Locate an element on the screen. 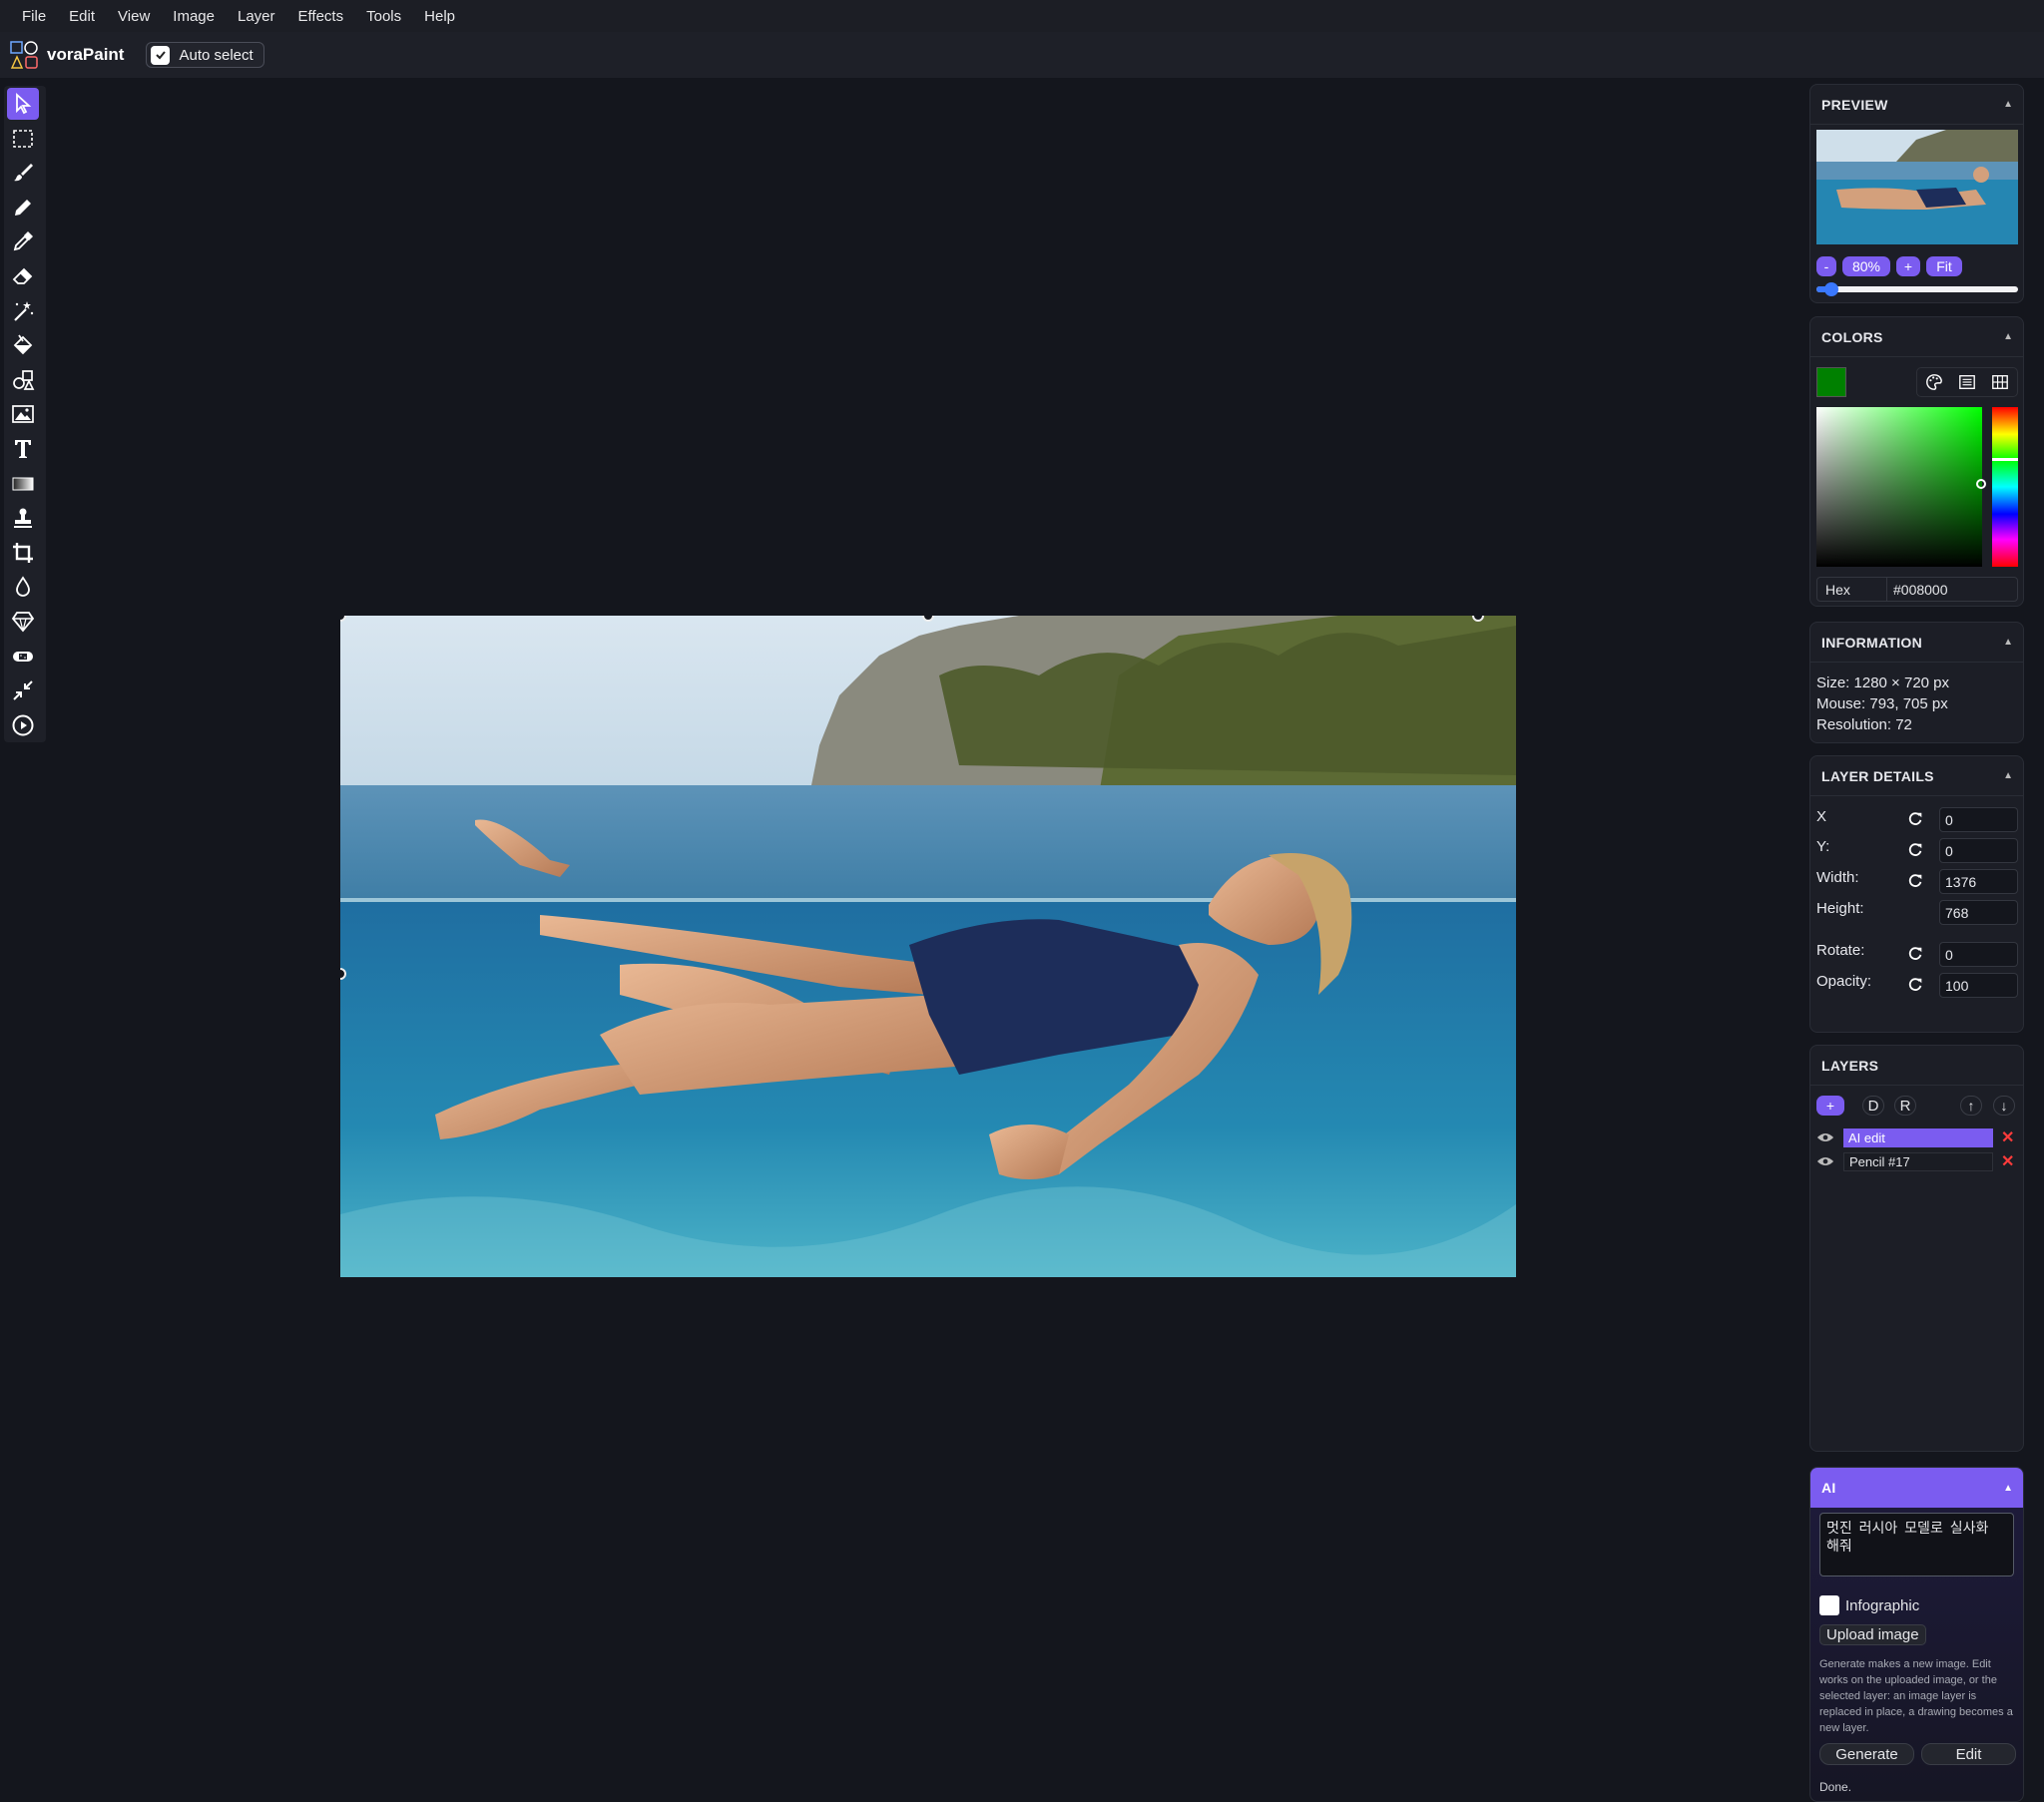 This screenshot has height=1802, width=2044. tool-eraser is located at coordinates (23, 276).